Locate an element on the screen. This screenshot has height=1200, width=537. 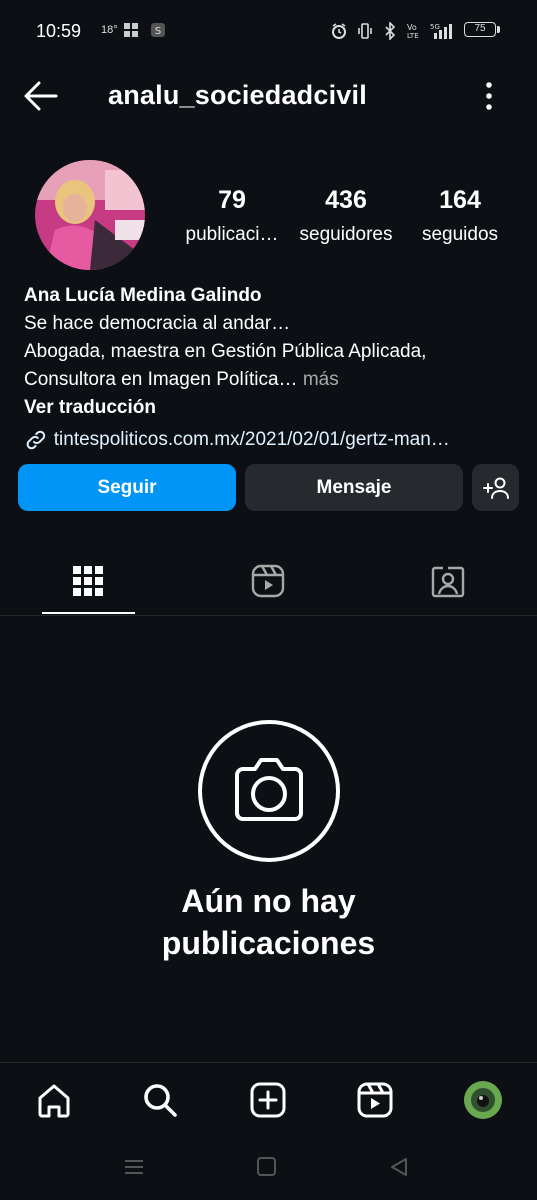
grid-icon is located at coordinates (88, 581).